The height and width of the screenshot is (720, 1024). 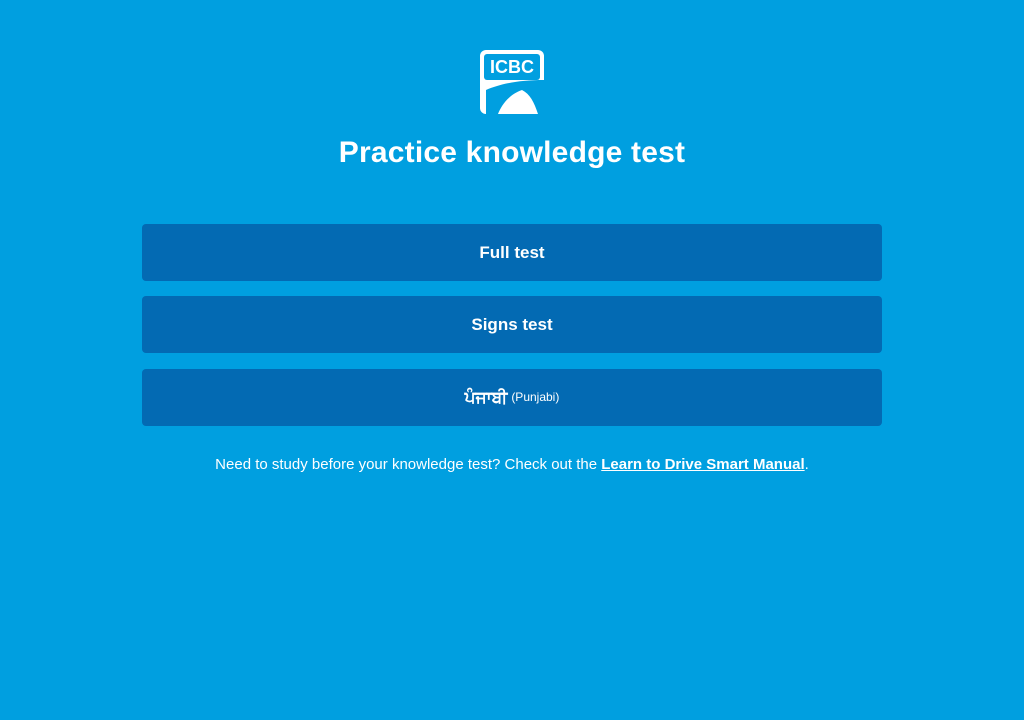 I want to click on icbc-logo: ICBC, so click(x=512, y=82).